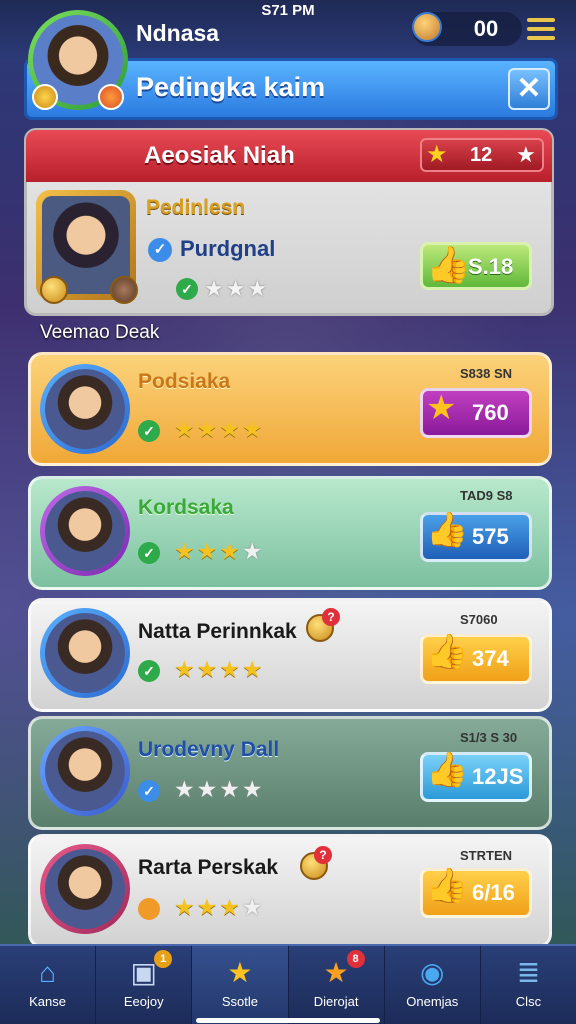 This screenshot has width=576, height=1024. Describe the element at coordinates (486, 495) in the screenshot. I see `player-card-small: TAD9 S8` at that location.